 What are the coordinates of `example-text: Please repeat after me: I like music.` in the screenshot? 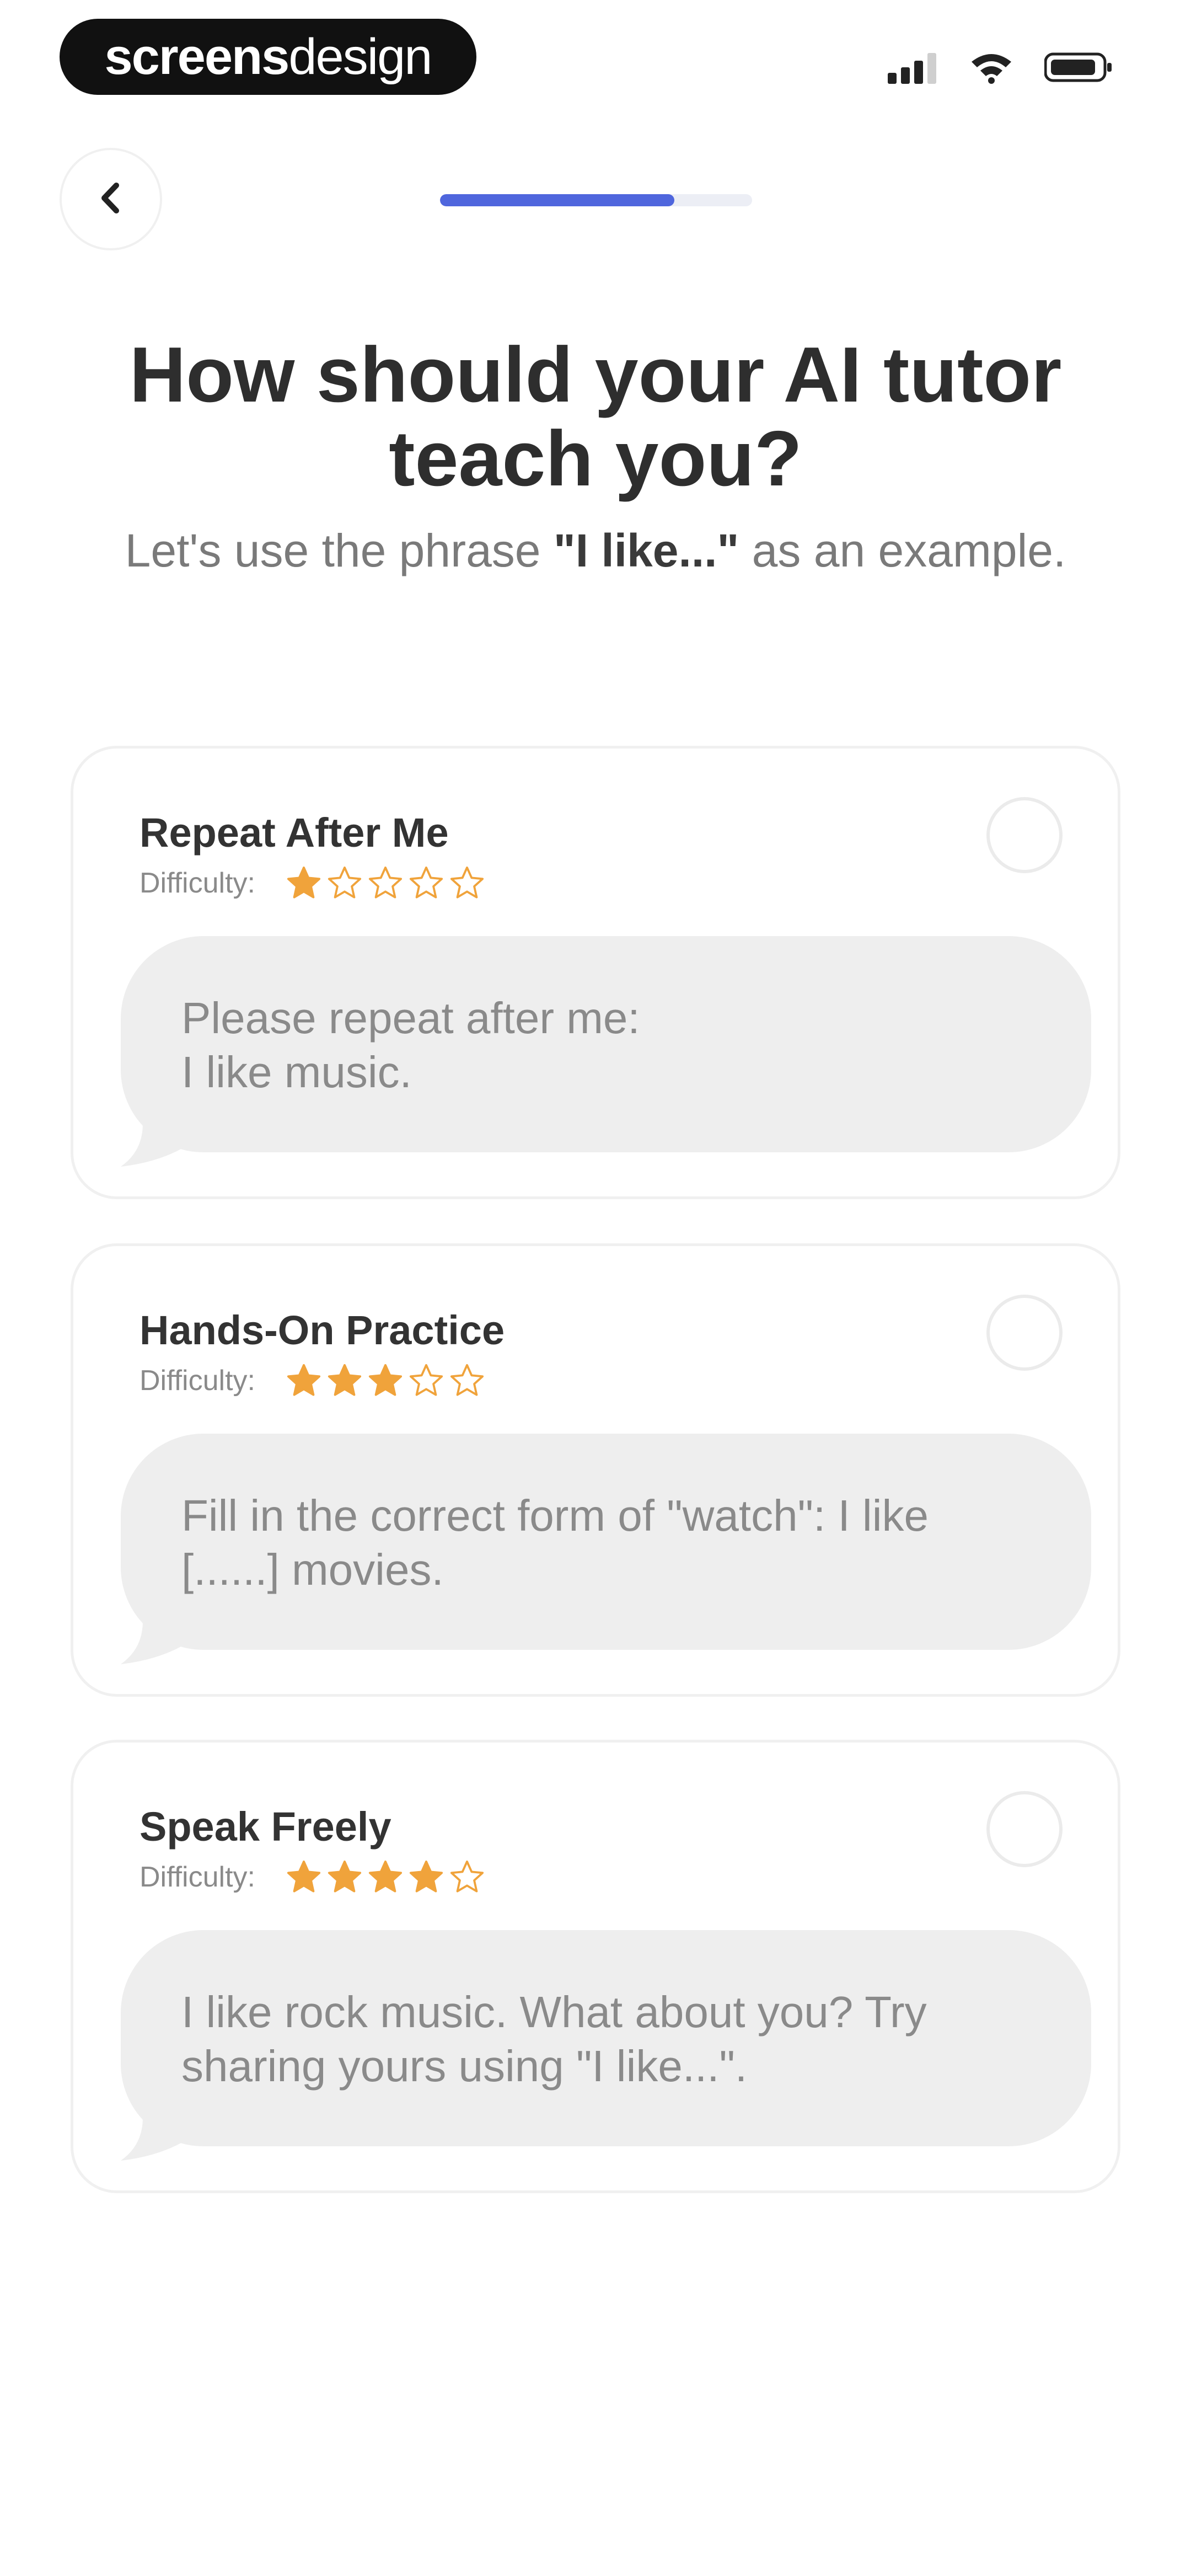 It's located at (410, 1045).